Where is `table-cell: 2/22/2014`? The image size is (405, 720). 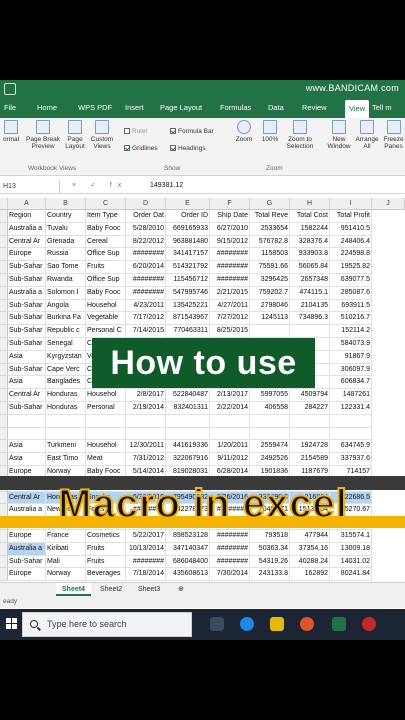 table-cell: 2/22/2014 is located at coordinates (230, 408).